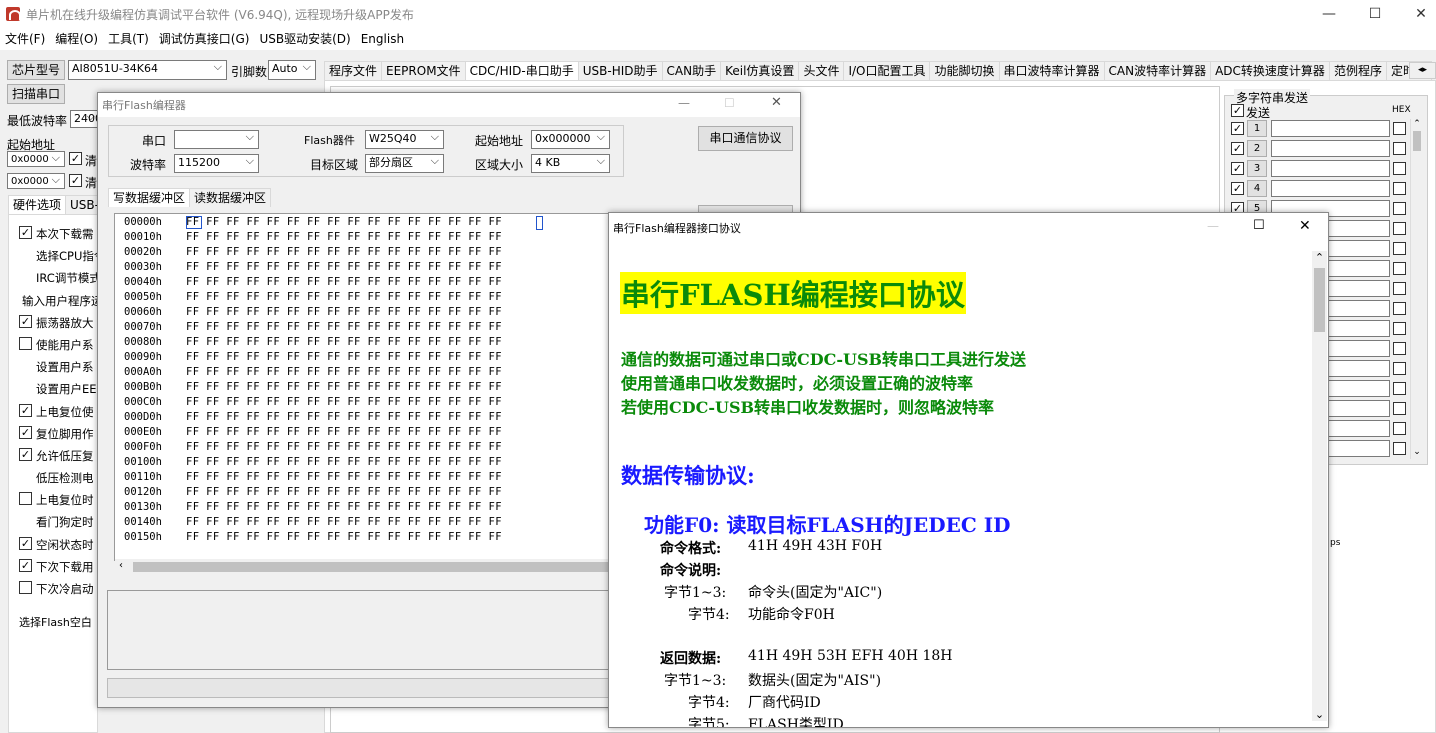 This screenshot has height=733, width=1436. I want to click on tab-hardware-options: 硬件选项, so click(37, 204).